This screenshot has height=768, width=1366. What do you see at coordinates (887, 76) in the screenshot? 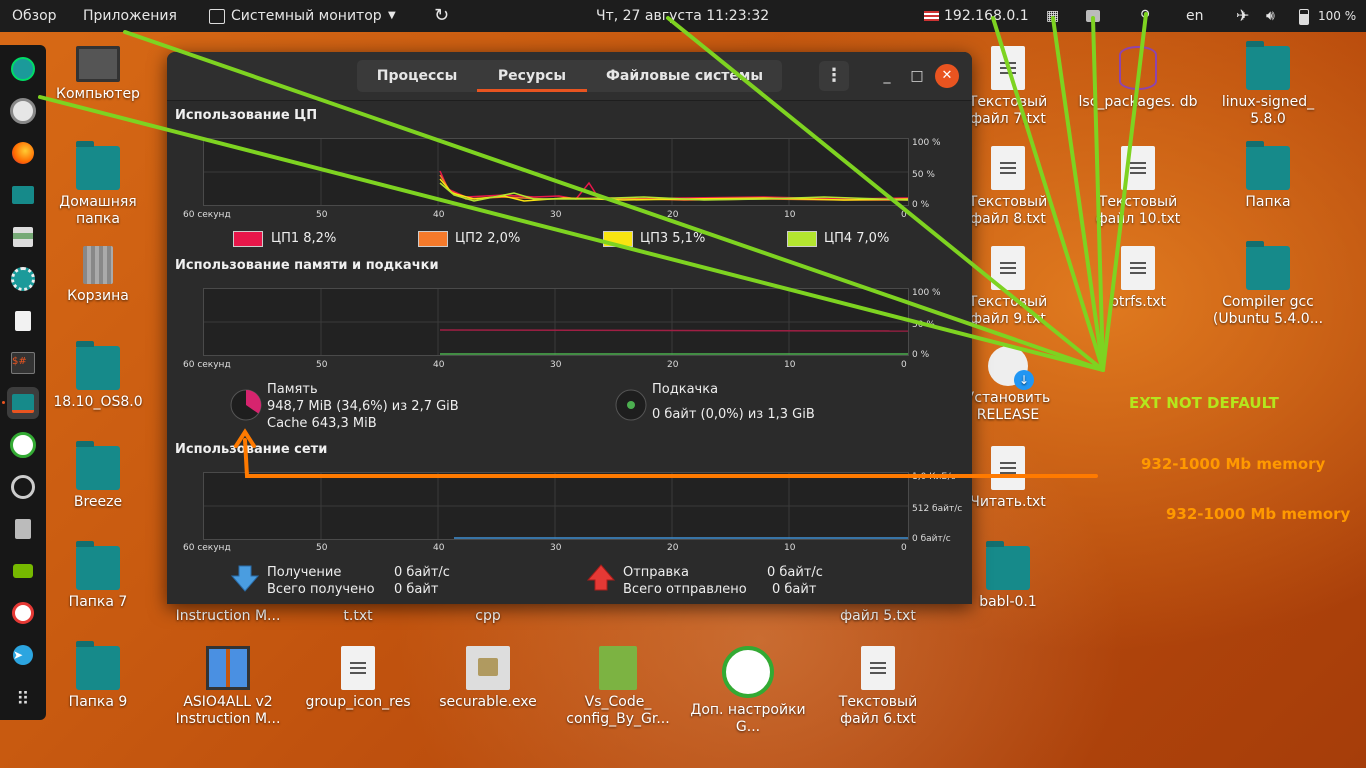
I see `minimize-button: _` at bounding box center [887, 76].